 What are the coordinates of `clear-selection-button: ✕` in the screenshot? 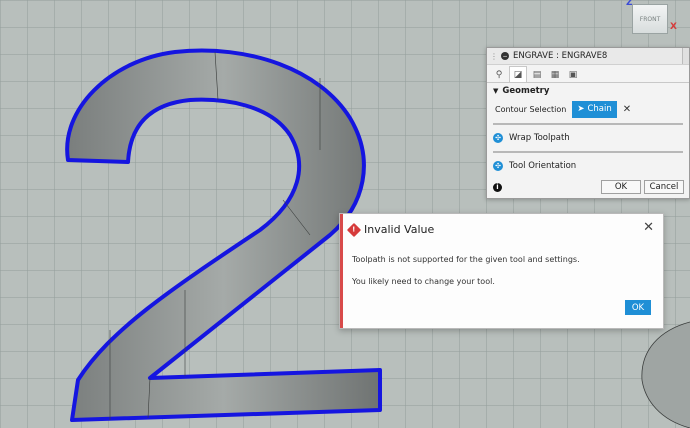 It's located at (627, 109).